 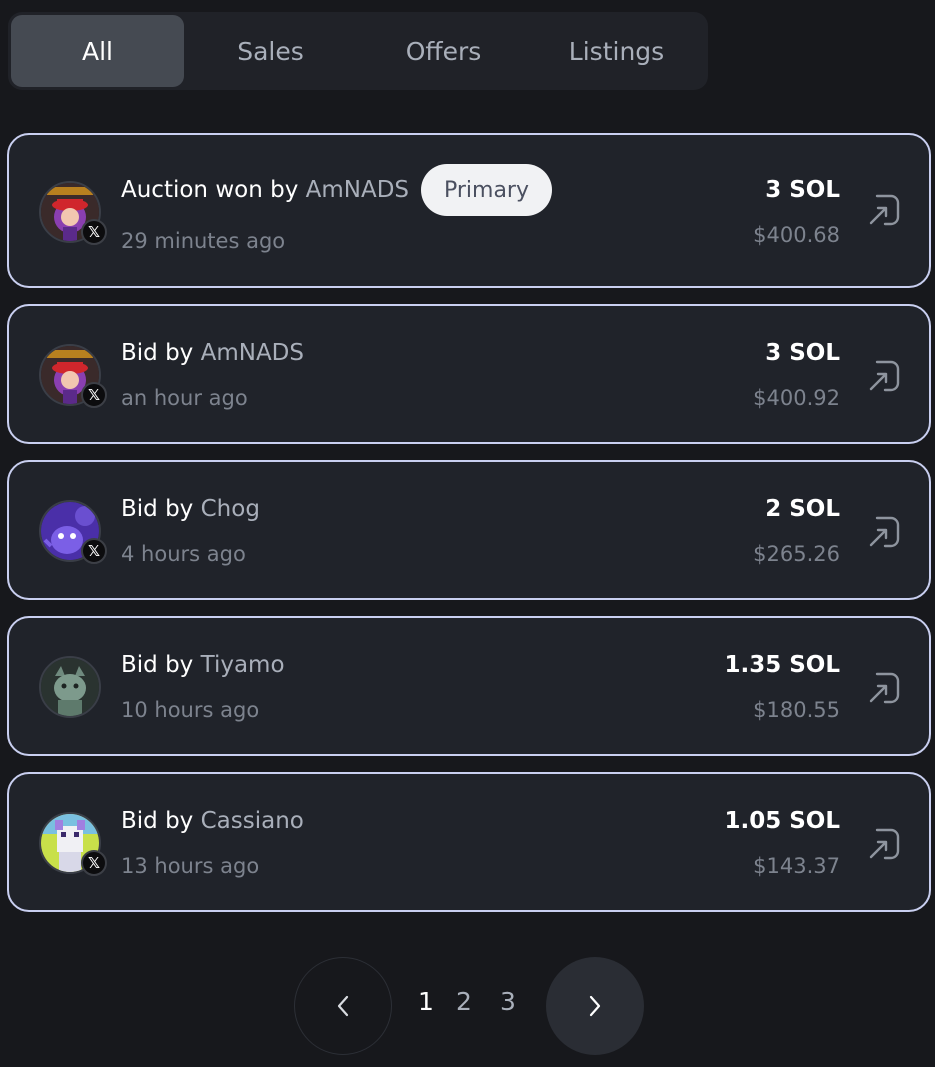 I want to click on activity-card: 𝕏 Bid by Chog 4 hours ago 2 SOL $265.26, so click(x=469, y=530).